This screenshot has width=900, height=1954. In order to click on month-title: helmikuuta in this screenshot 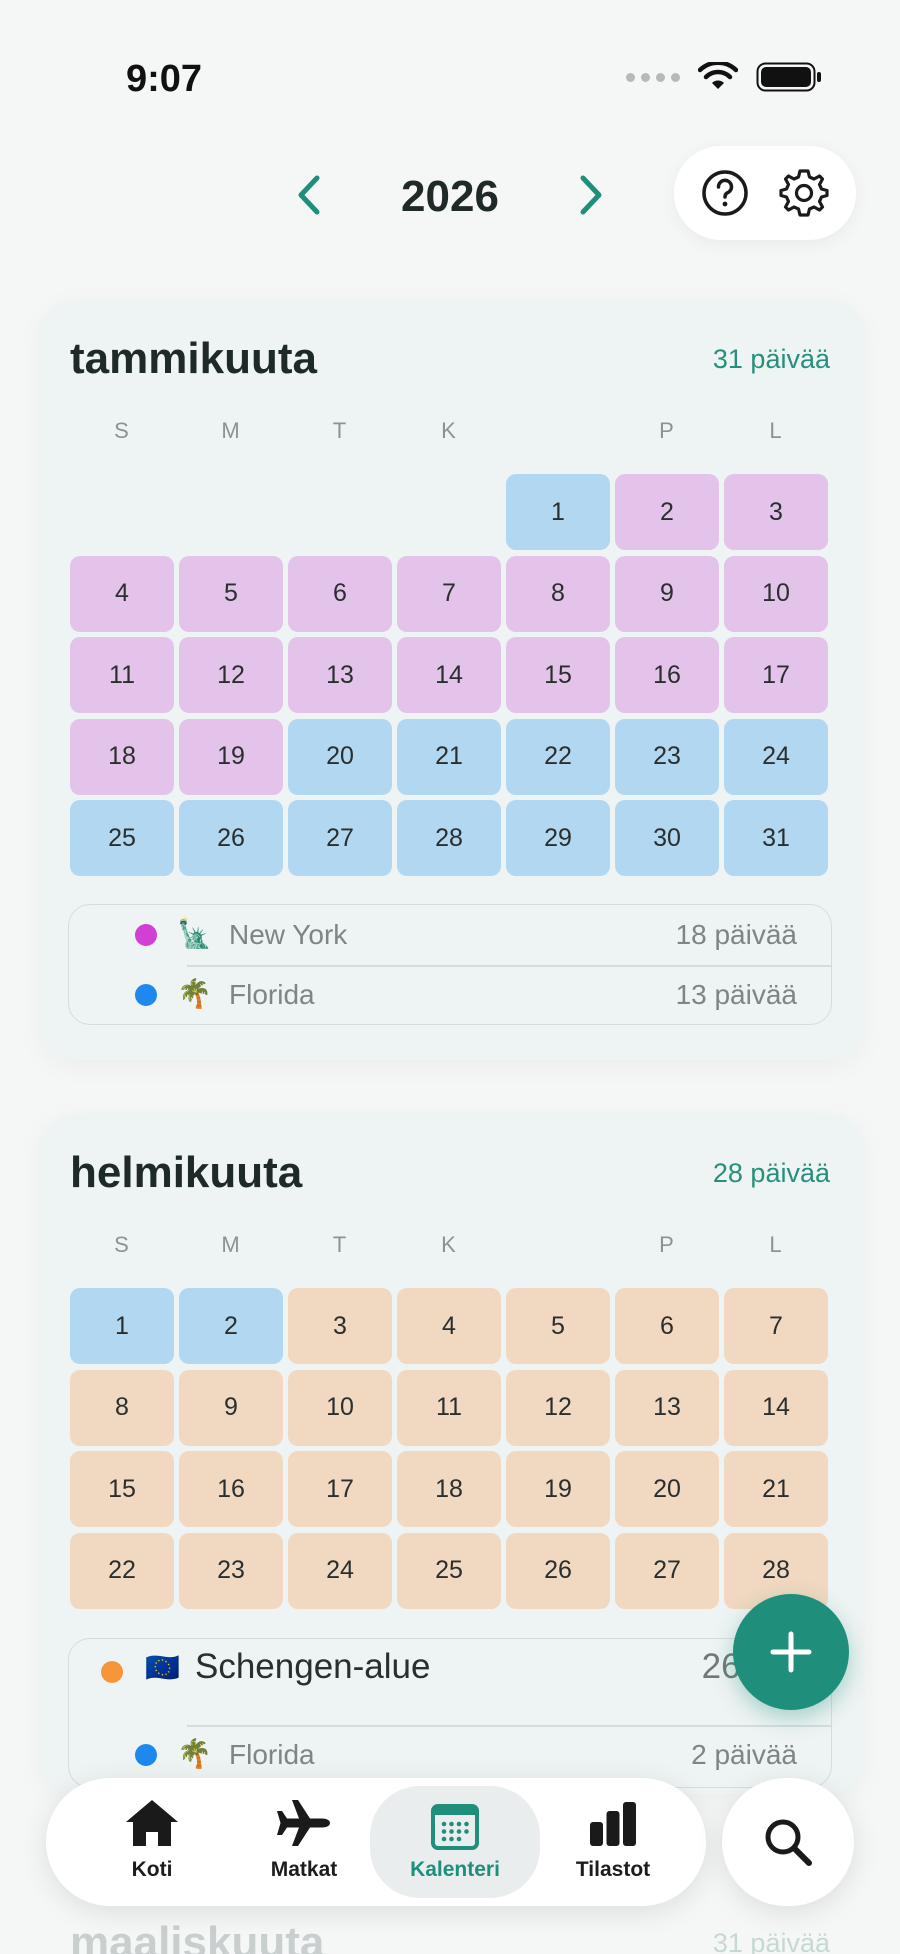, I will do `click(186, 1172)`.